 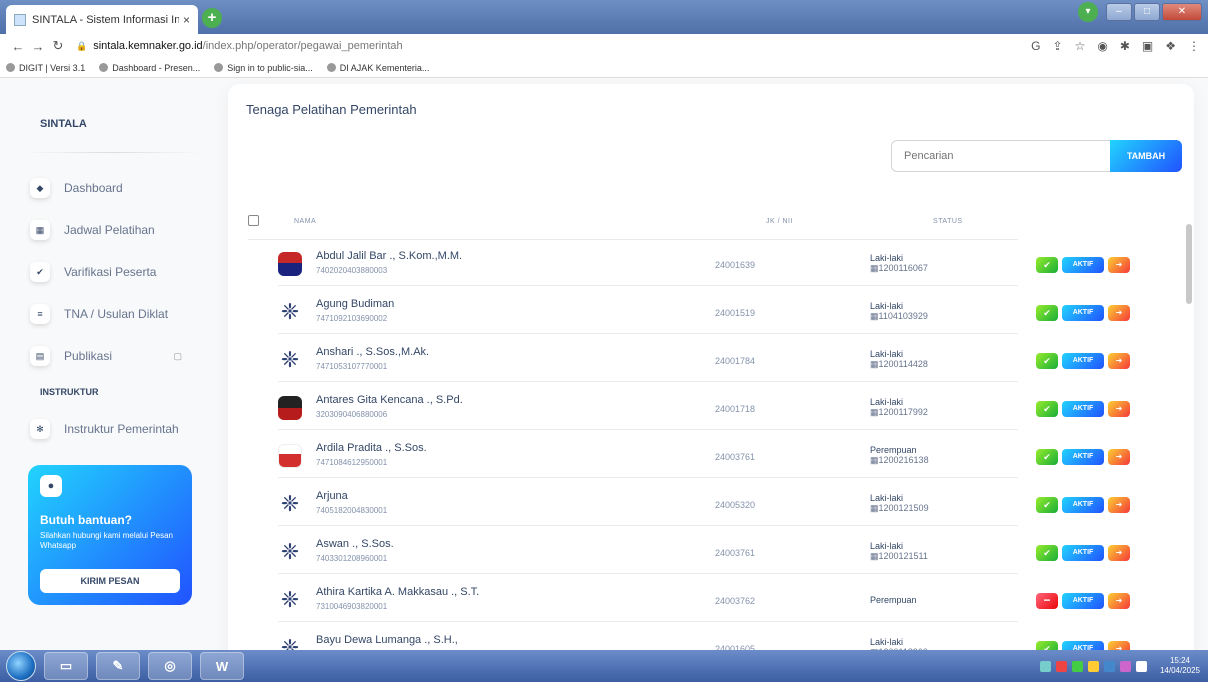 I want to click on clock: 15:24 14/04/2025, so click(x=1180, y=665).